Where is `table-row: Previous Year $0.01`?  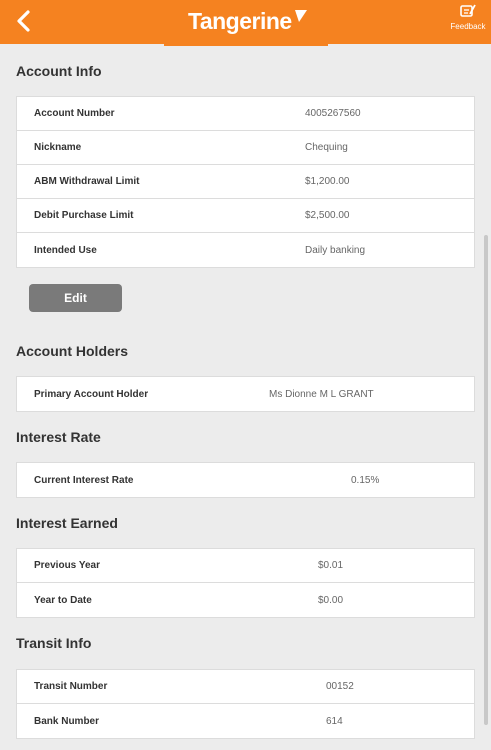
table-row: Previous Year $0.01 is located at coordinates (245, 566).